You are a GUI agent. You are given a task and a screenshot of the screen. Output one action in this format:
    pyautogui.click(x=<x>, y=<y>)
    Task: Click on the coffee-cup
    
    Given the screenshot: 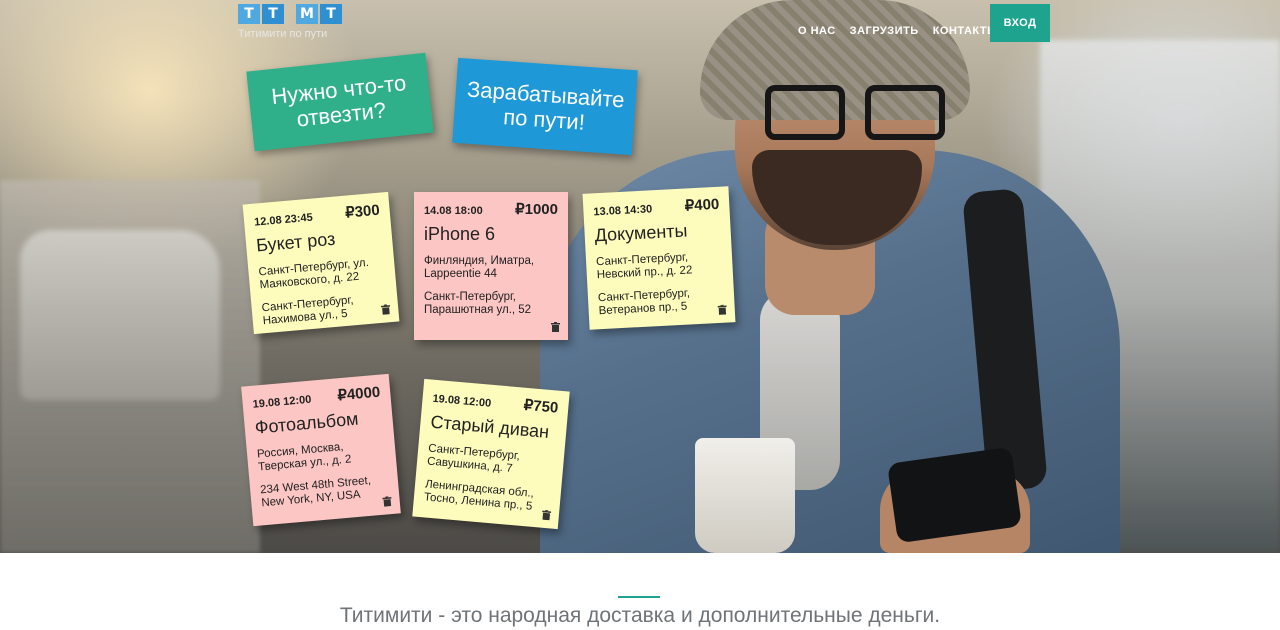 What is the action you would take?
    pyautogui.click(x=745, y=495)
    